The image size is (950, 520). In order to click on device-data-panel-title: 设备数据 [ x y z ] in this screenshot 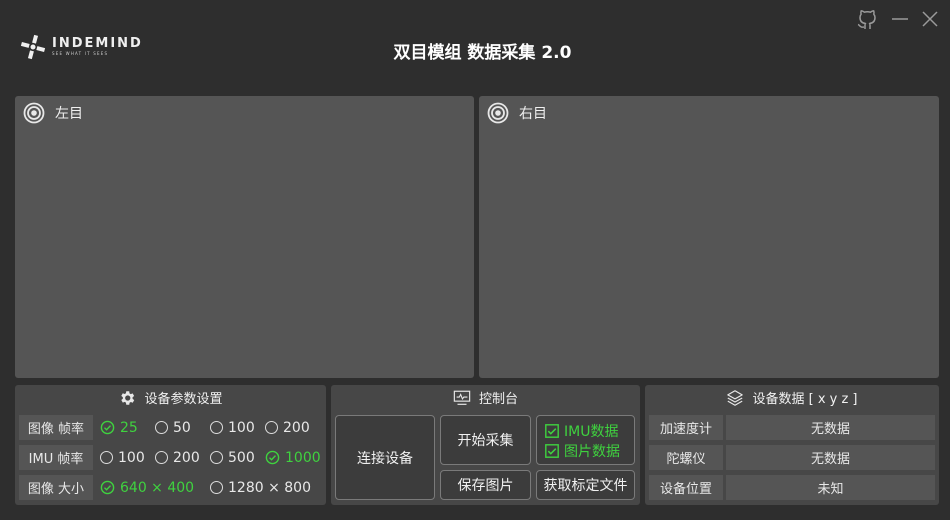, I will do `click(805, 399)`.